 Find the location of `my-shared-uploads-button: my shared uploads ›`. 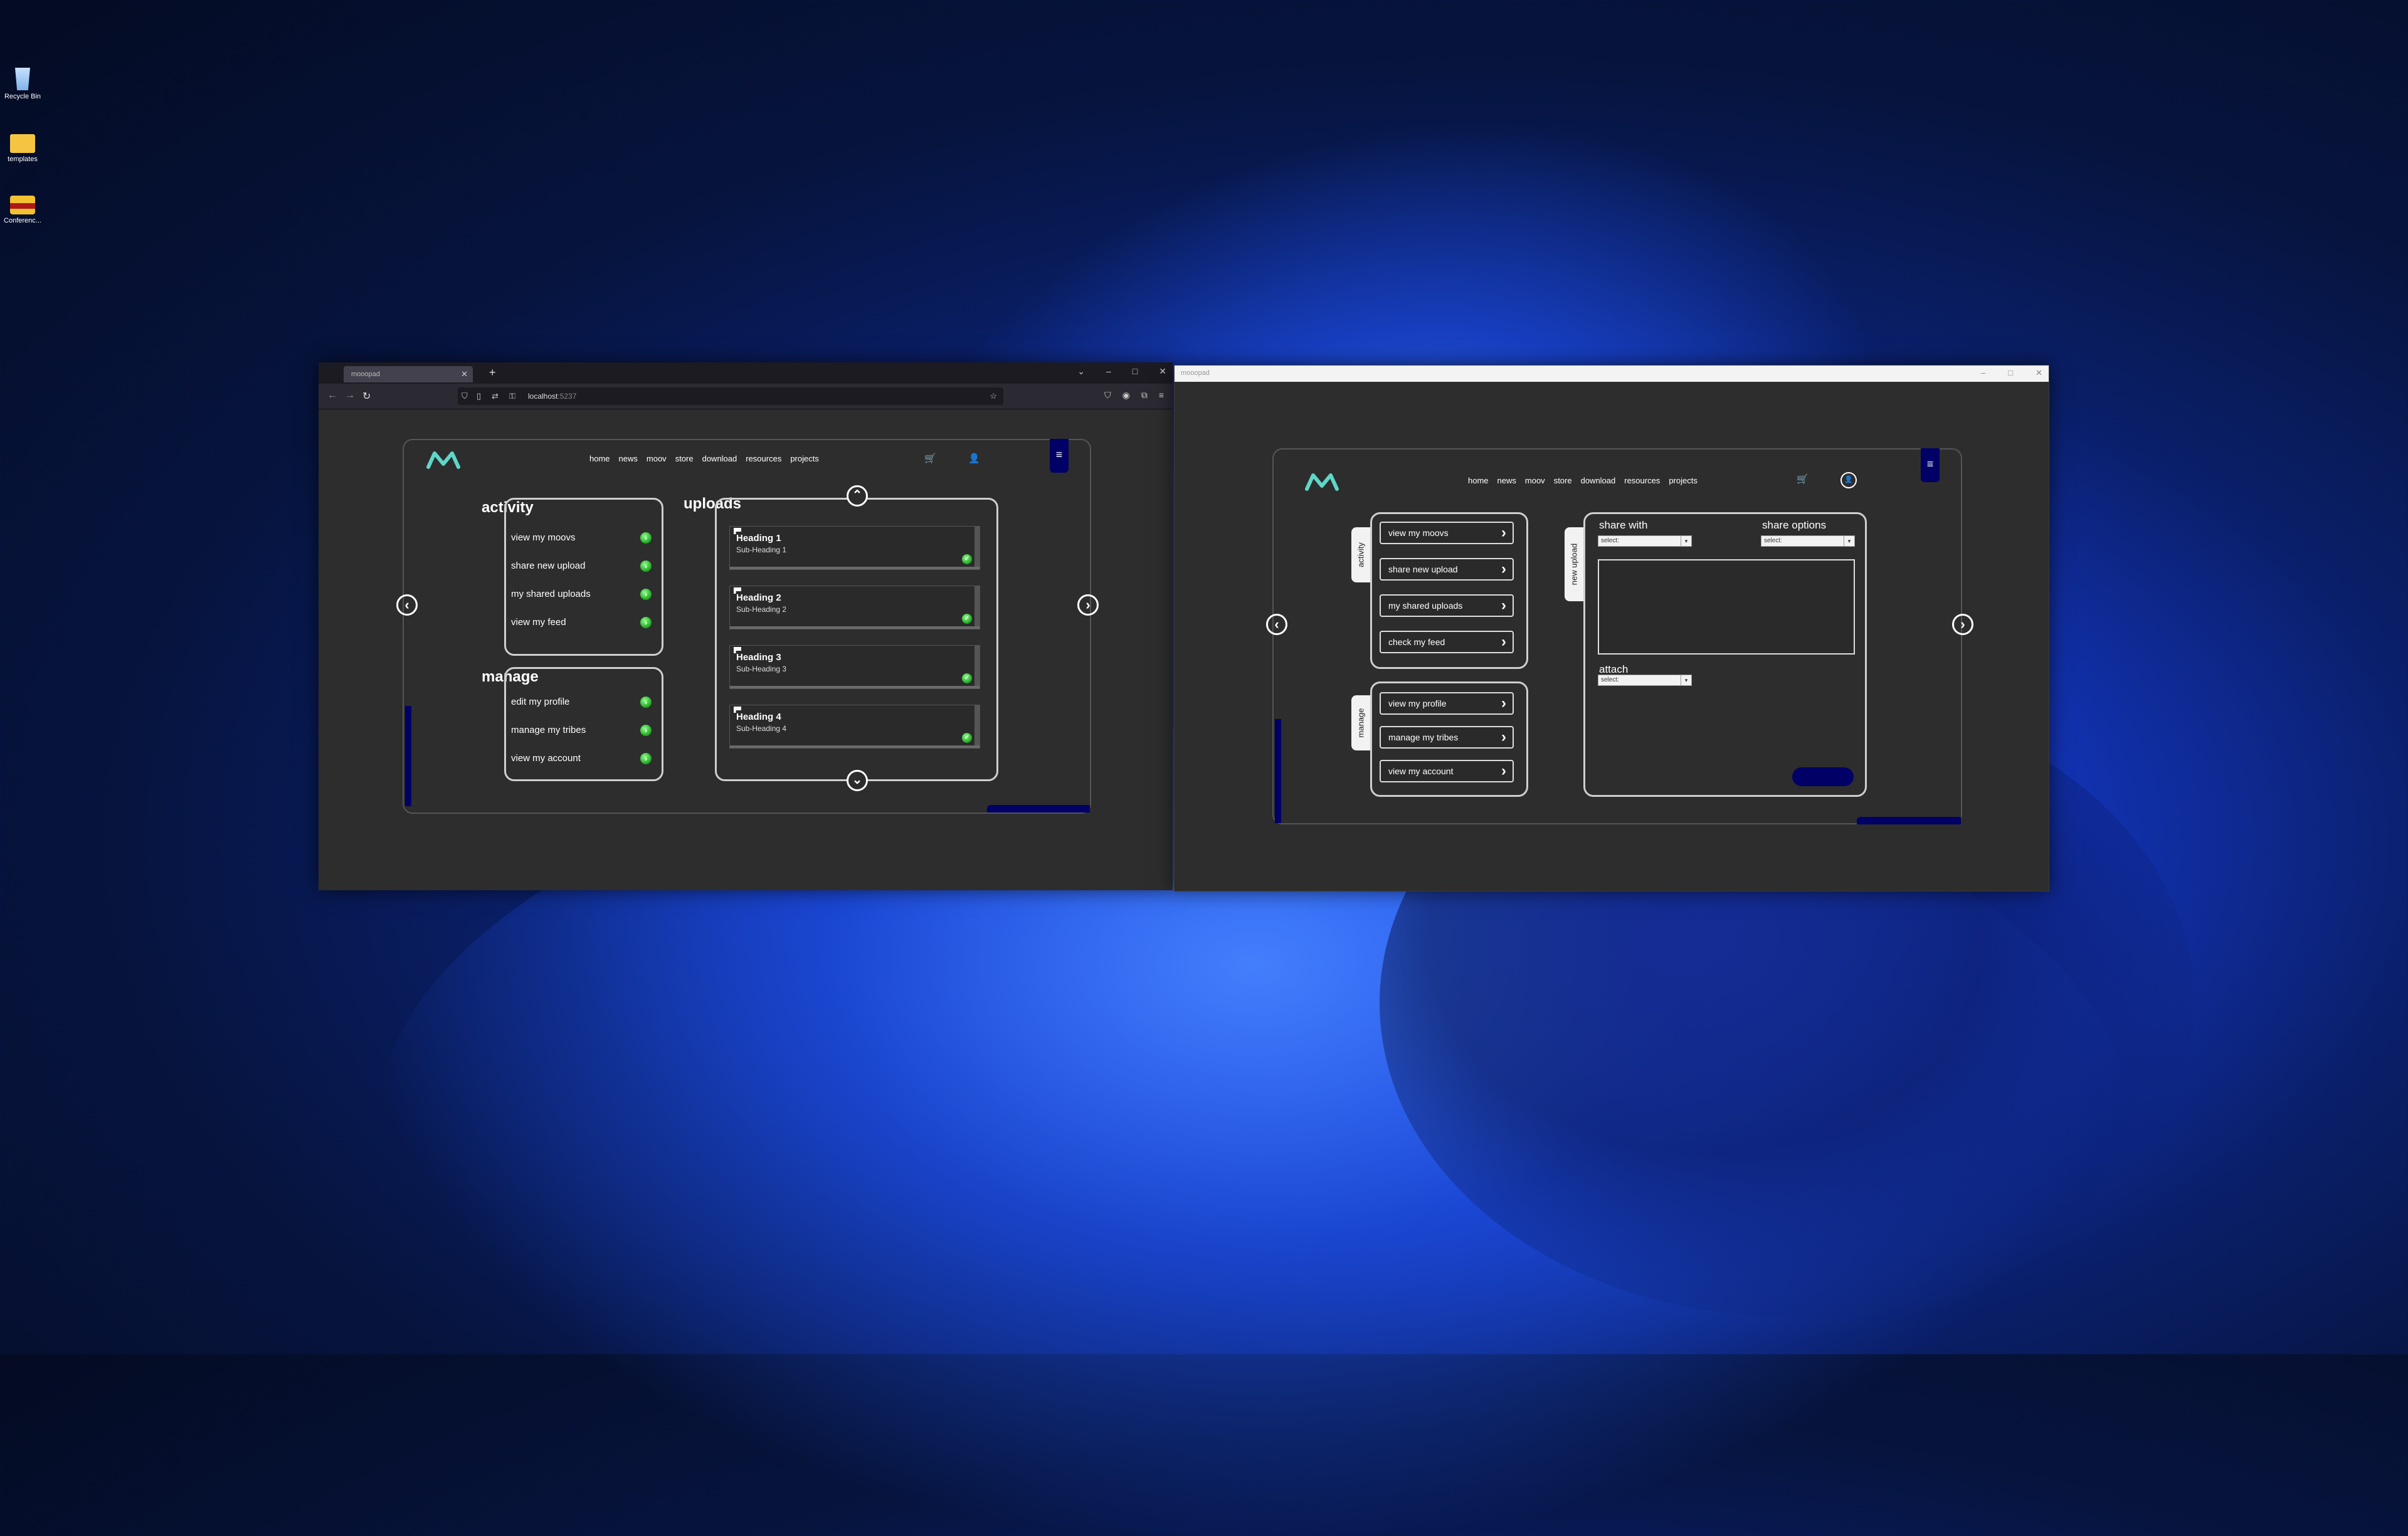

my-shared-uploads-button: my shared uploads › is located at coordinates (1447, 605).